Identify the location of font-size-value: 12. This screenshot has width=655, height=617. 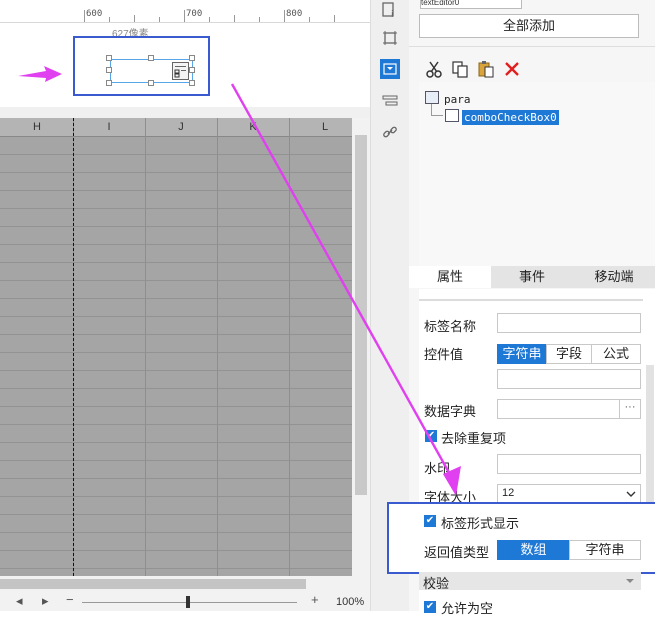
(508, 493).